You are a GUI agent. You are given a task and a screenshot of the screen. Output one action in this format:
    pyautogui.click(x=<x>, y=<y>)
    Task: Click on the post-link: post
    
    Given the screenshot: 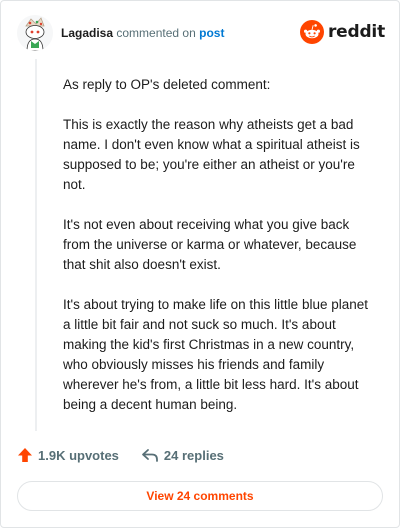 What is the action you would take?
    pyautogui.click(x=211, y=33)
    